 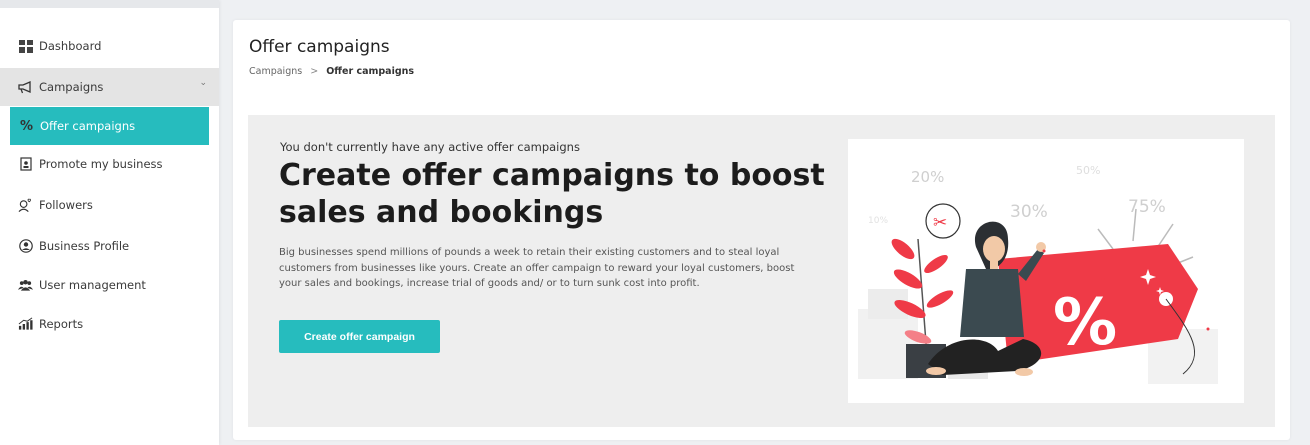 What do you see at coordinates (25, 87) in the screenshot?
I see `megaphone-icon` at bounding box center [25, 87].